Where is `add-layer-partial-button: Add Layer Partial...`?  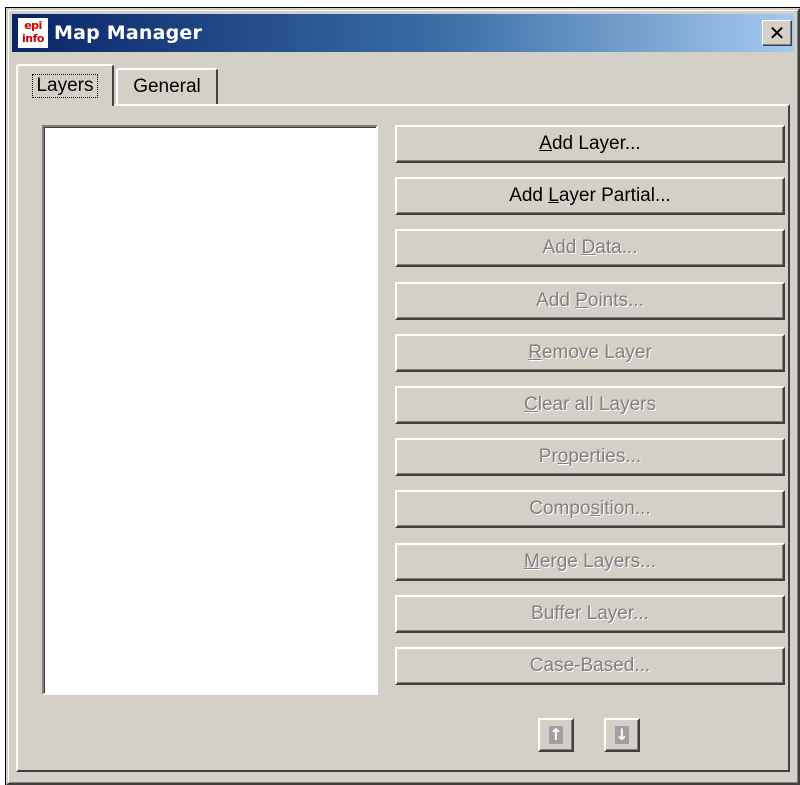 add-layer-partial-button: Add Layer Partial... is located at coordinates (590, 196).